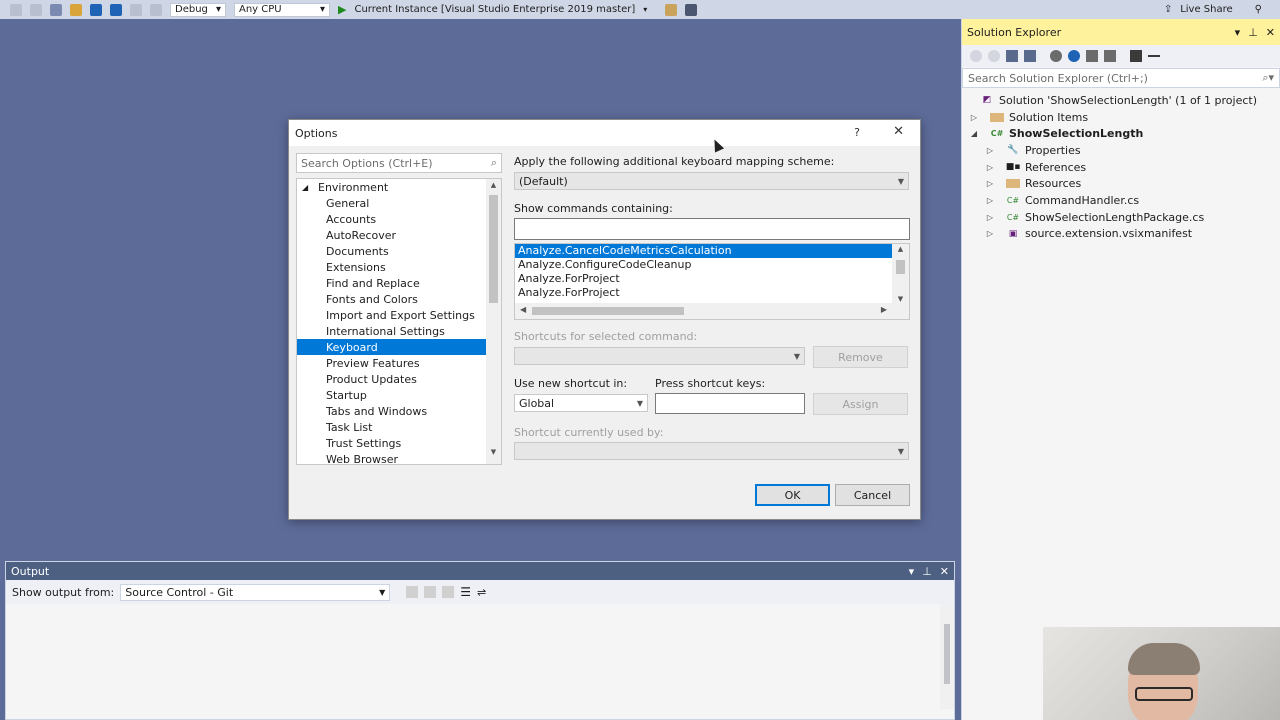 This screenshot has width=1280, height=720. I want to click on scroll-left-icon: ◀, so click(523, 309).